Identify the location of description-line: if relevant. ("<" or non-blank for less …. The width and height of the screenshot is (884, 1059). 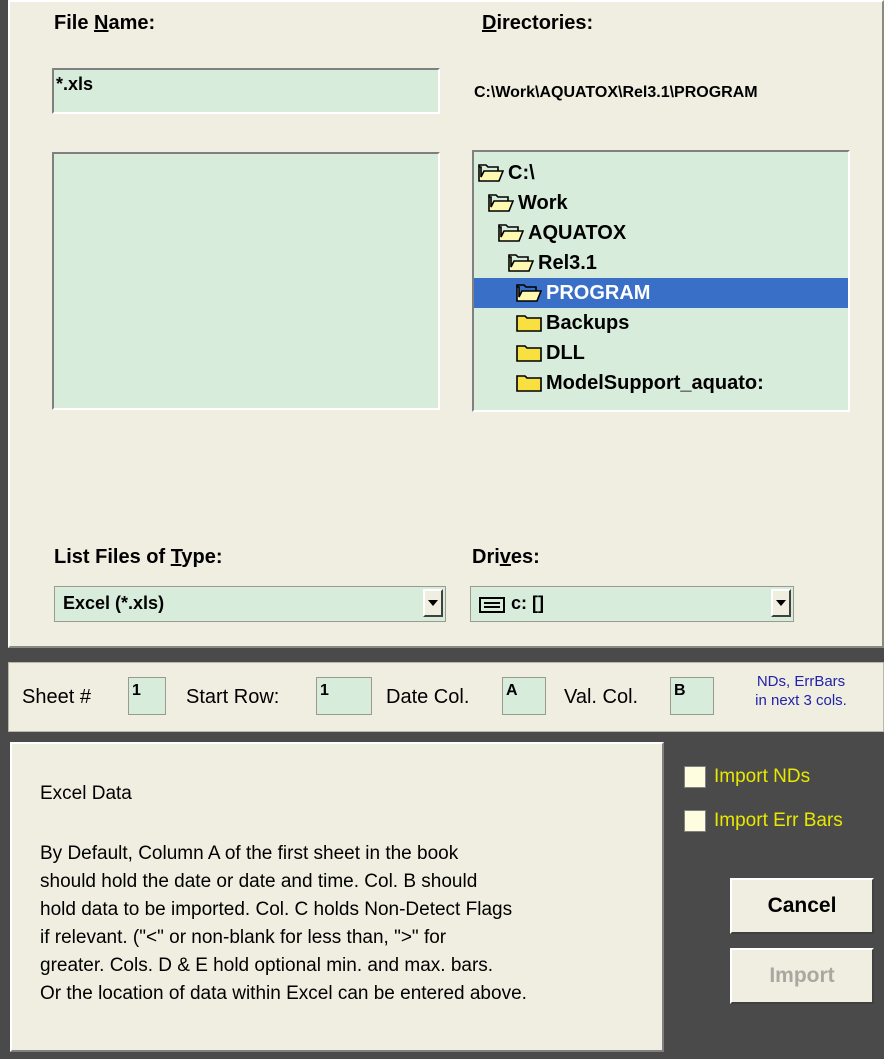
(243, 937).